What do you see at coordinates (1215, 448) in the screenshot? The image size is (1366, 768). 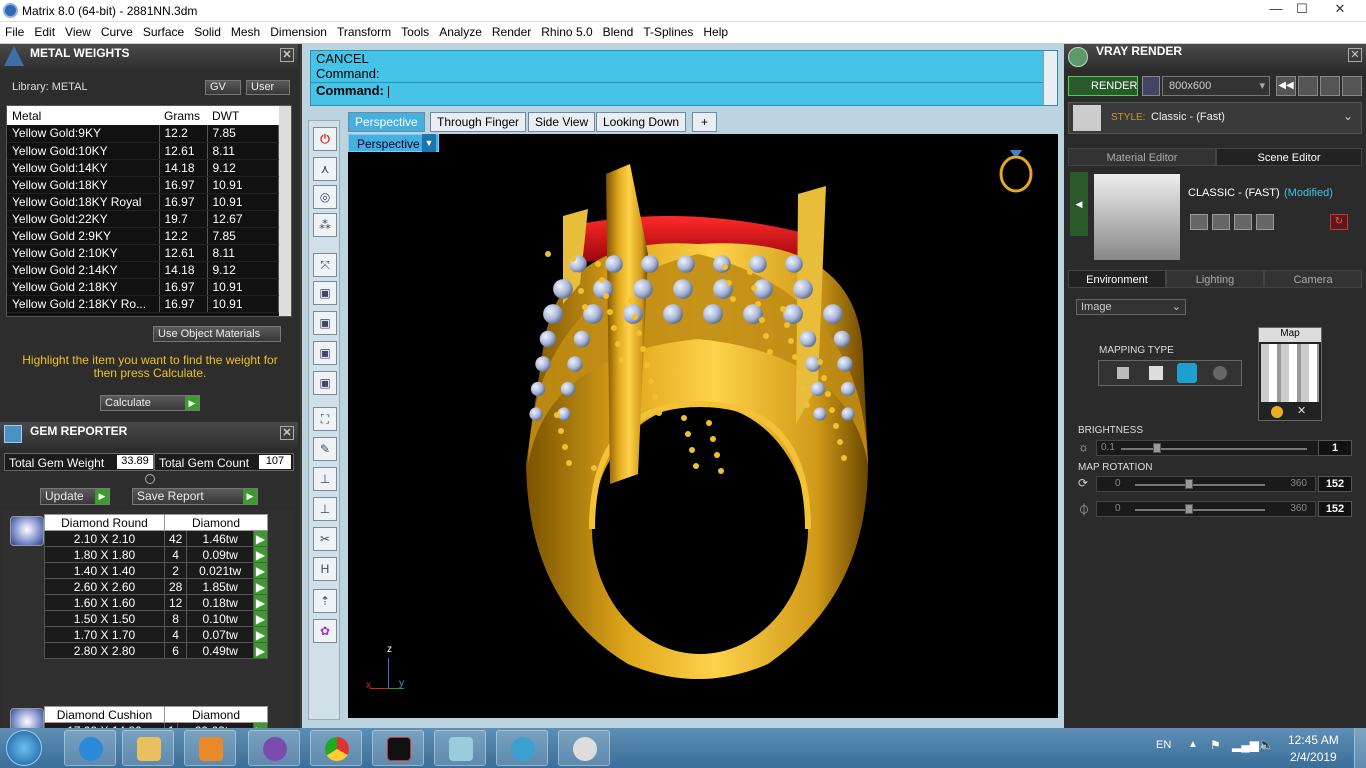 I see `brightness-slider: 0.1 5` at bounding box center [1215, 448].